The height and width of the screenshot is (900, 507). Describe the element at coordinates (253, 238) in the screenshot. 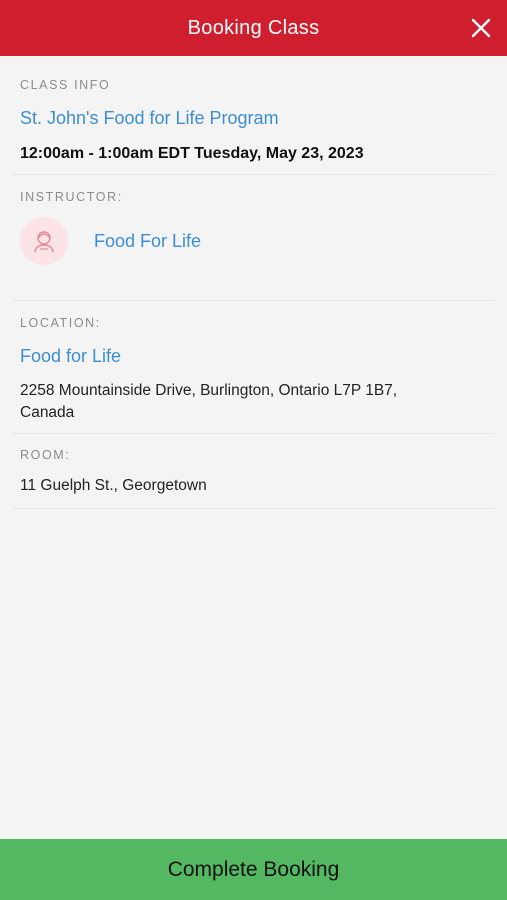

I see `instructor-section: INSTRUCTOR: Food For Life` at that location.